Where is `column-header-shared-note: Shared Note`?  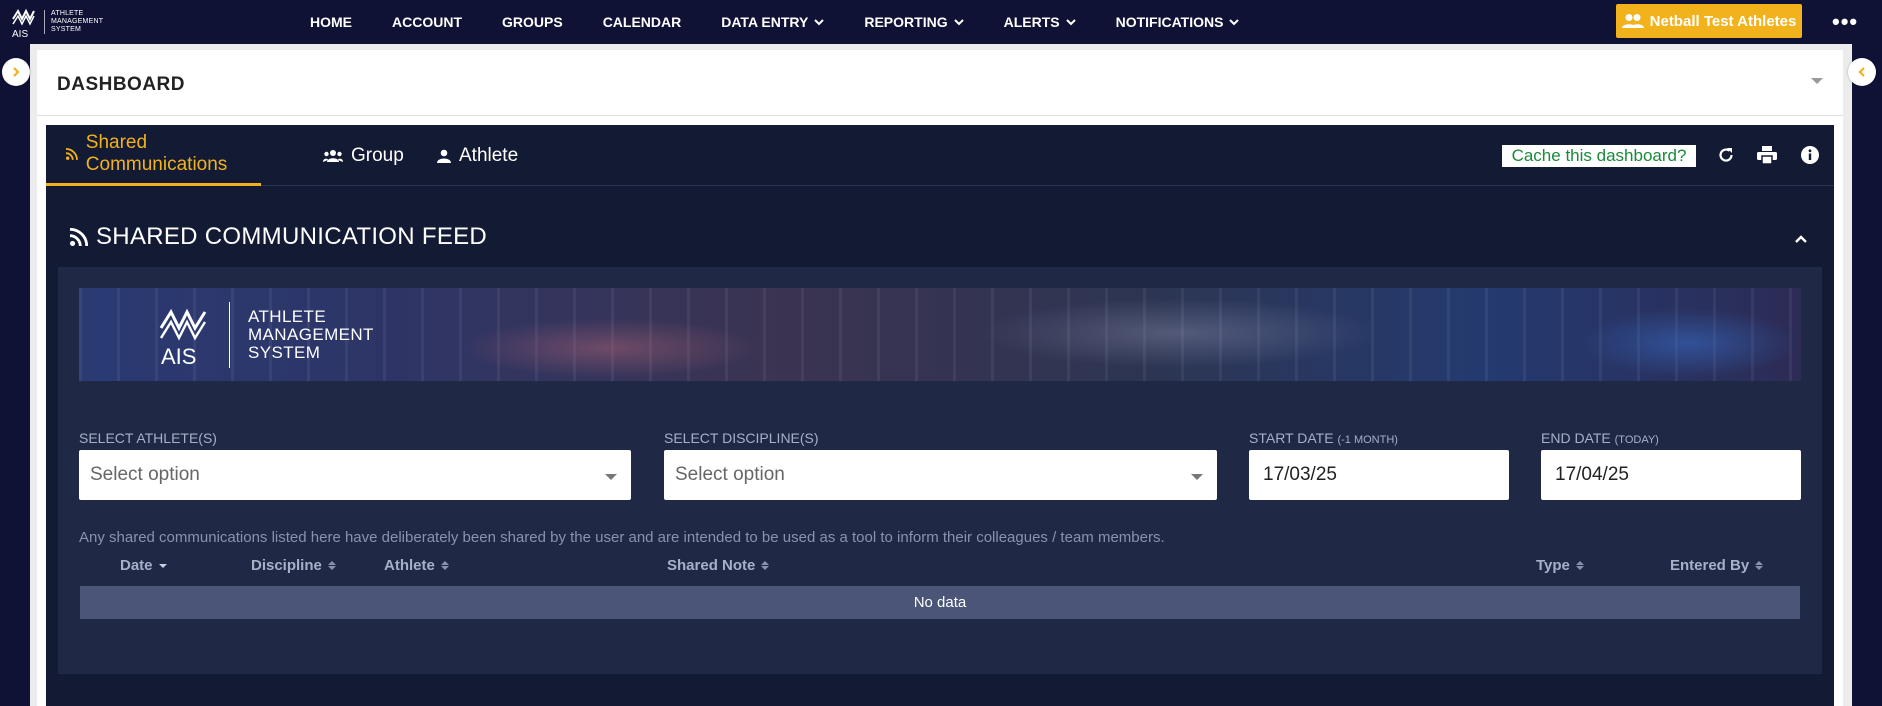
column-header-shared-note: Shared Note is located at coordinates (718, 565).